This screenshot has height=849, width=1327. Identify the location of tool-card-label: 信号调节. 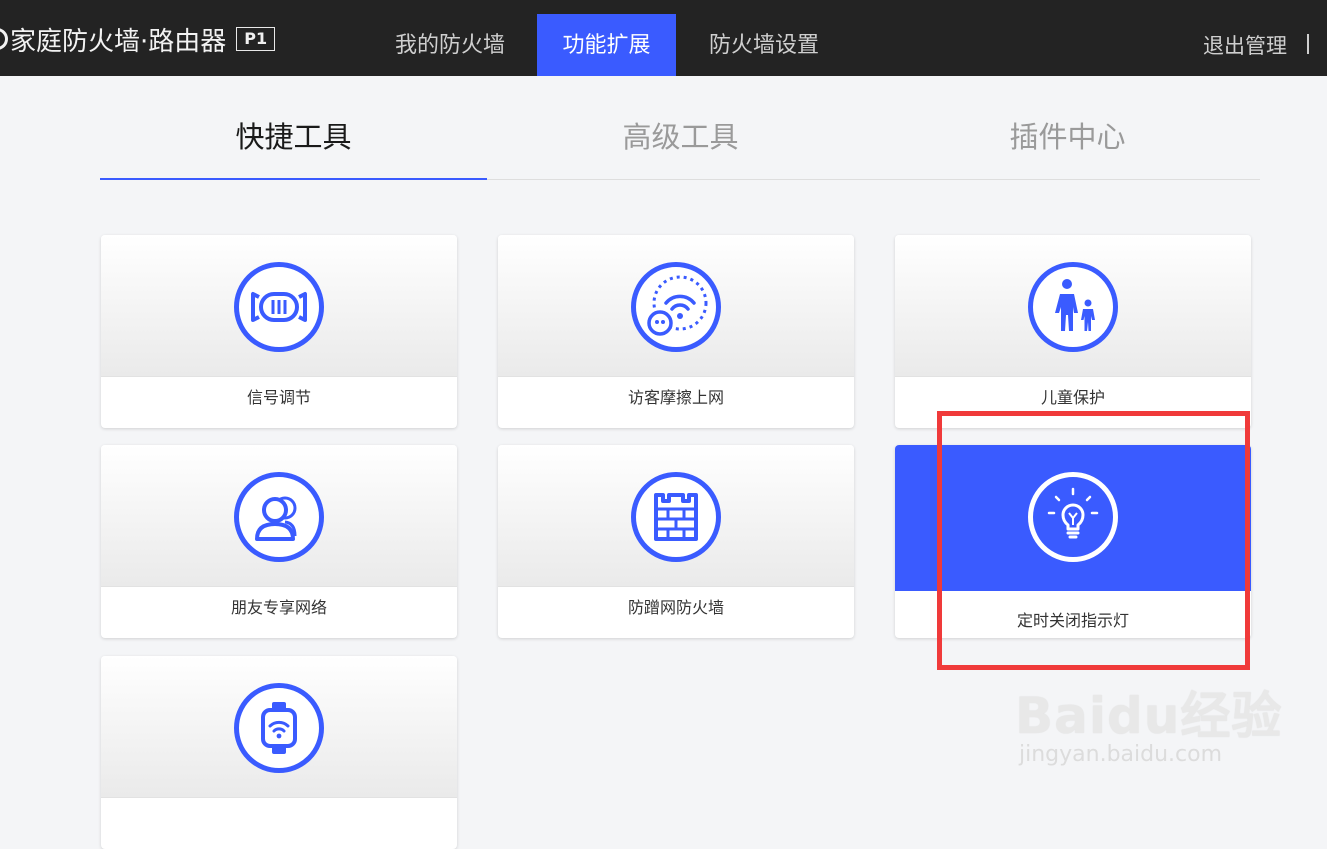
(278, 397).